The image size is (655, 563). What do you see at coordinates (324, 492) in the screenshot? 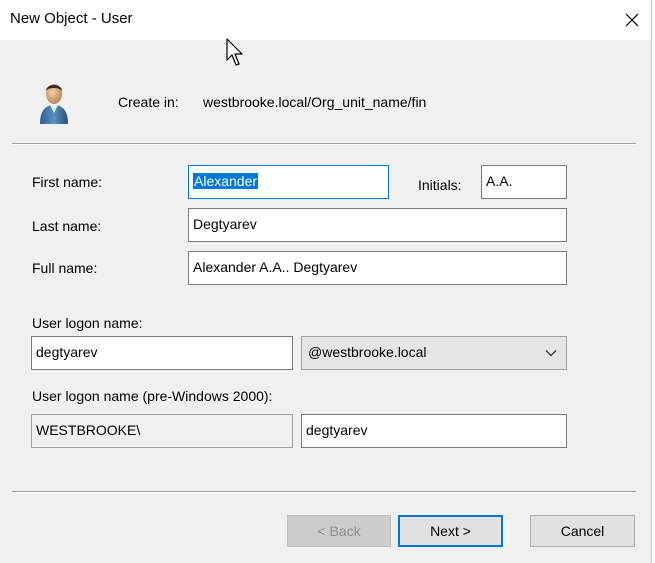
I see `separator-bottom` at bounding box center [324, 492].